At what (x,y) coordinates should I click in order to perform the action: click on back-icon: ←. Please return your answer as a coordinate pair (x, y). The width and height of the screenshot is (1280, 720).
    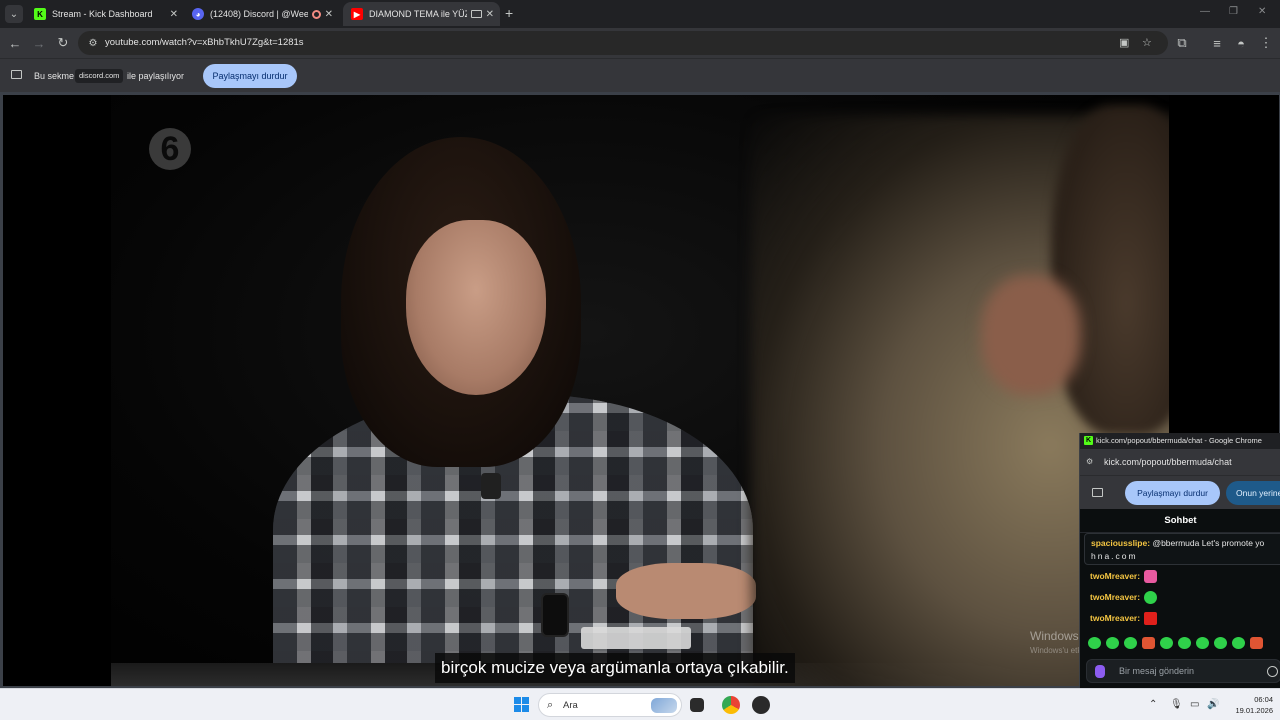
    Looking at the image, I should click on (15, 43).